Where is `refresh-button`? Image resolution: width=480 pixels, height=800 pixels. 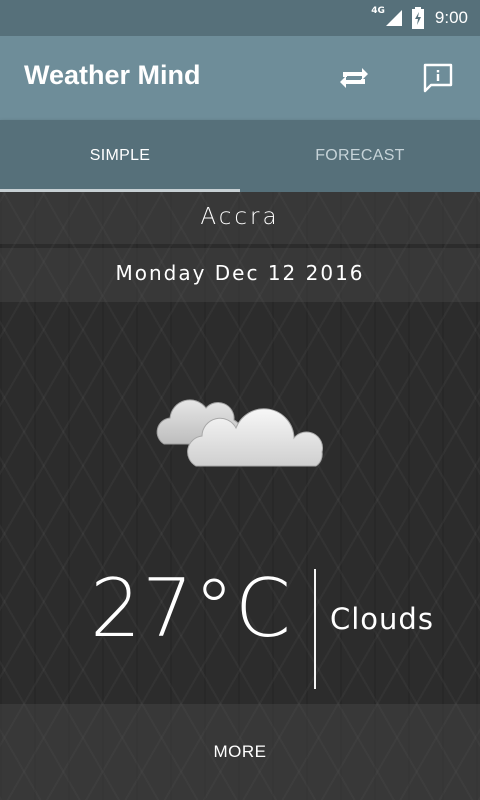 refresh-button is located at coordinates (354, 78).